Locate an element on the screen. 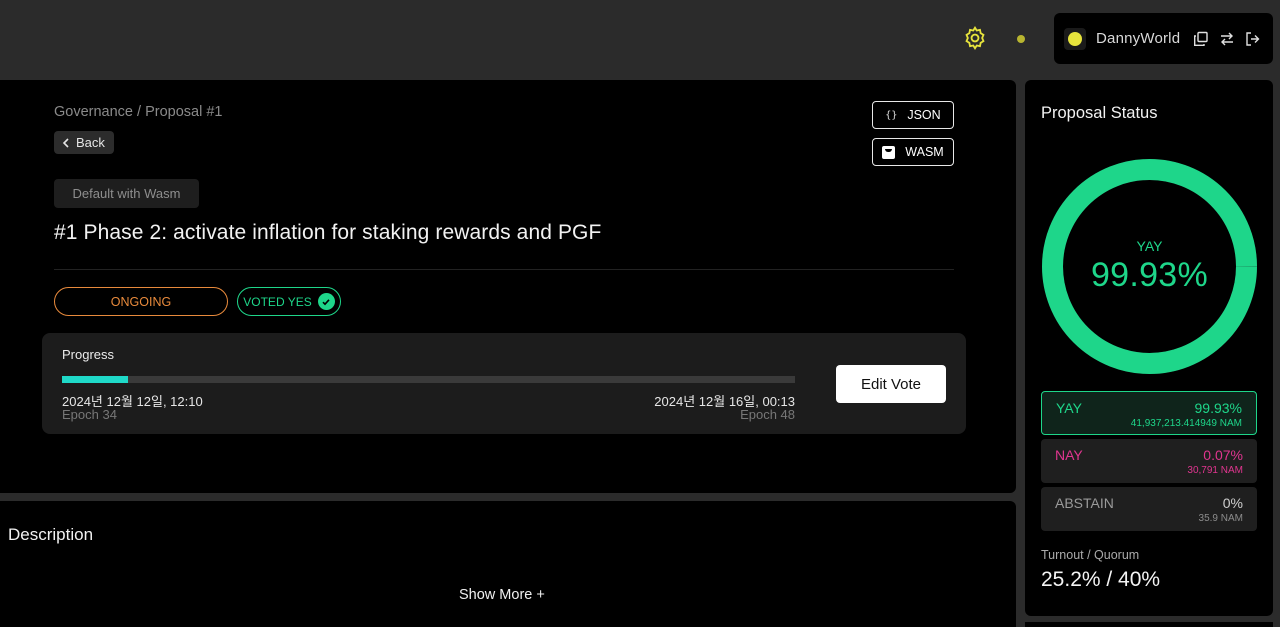  json-button-label: JSON is located at coordinates (924, 115).